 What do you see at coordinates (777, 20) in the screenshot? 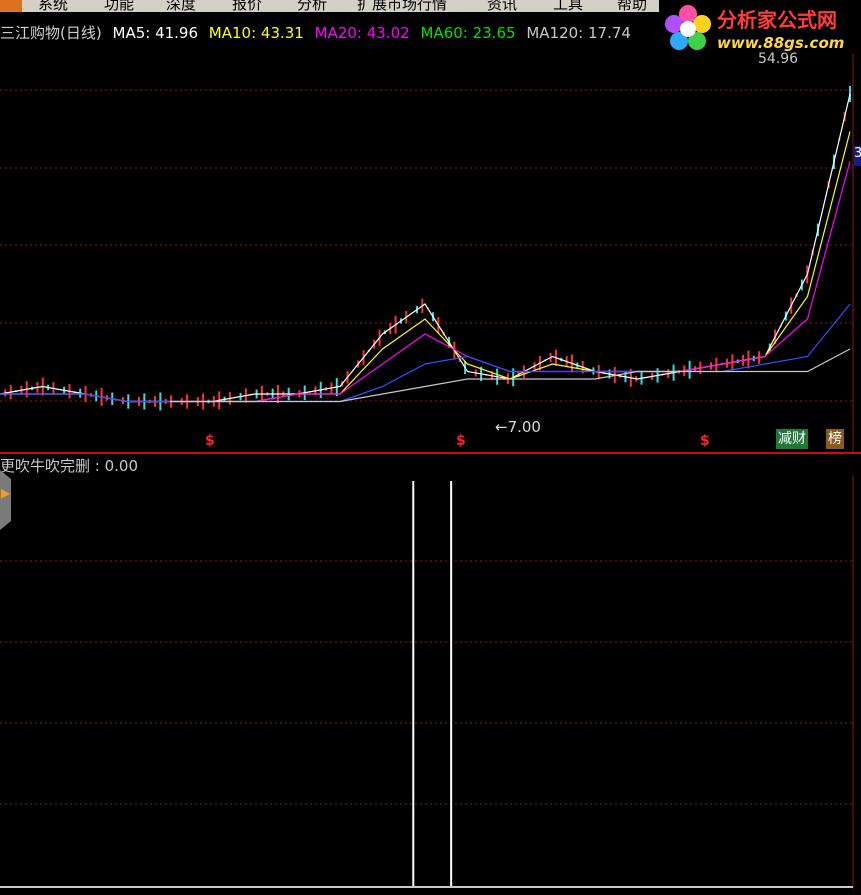
I see `brand-title: 分析家公式网` at bounding box center [777, 20].